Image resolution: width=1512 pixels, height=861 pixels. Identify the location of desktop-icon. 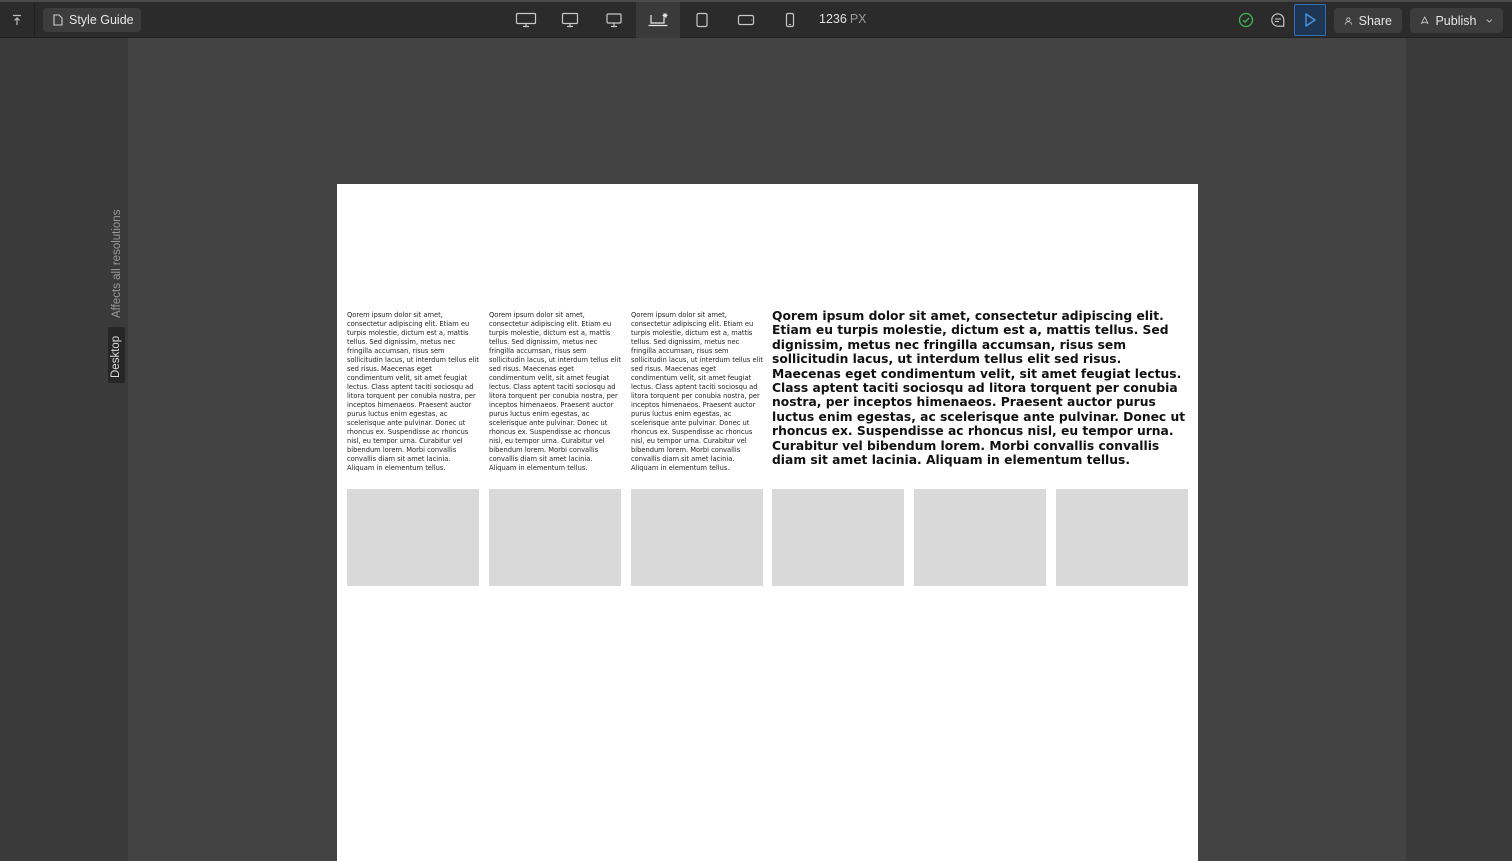
(570, 20).